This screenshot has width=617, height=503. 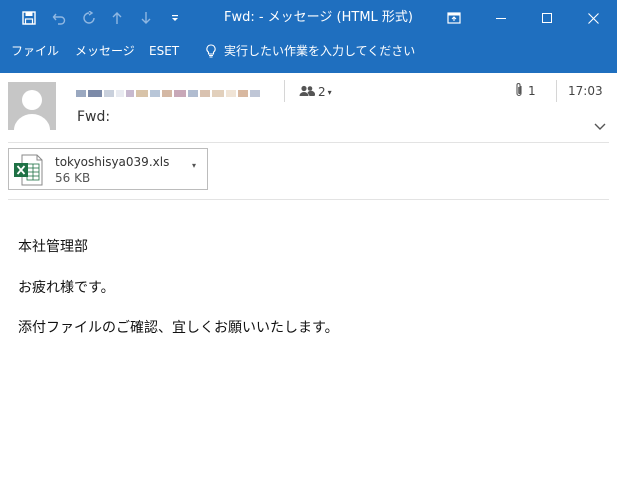 I want to click on subject: Fwd:, so click(x=94, y=117).